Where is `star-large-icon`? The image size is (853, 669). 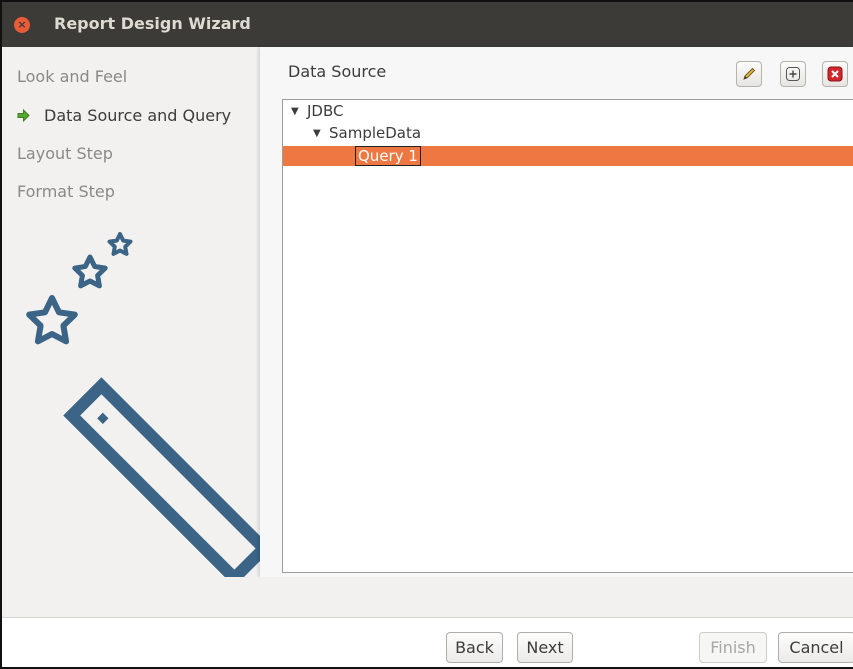
star-large-icon is located at coordinates (52, 320).